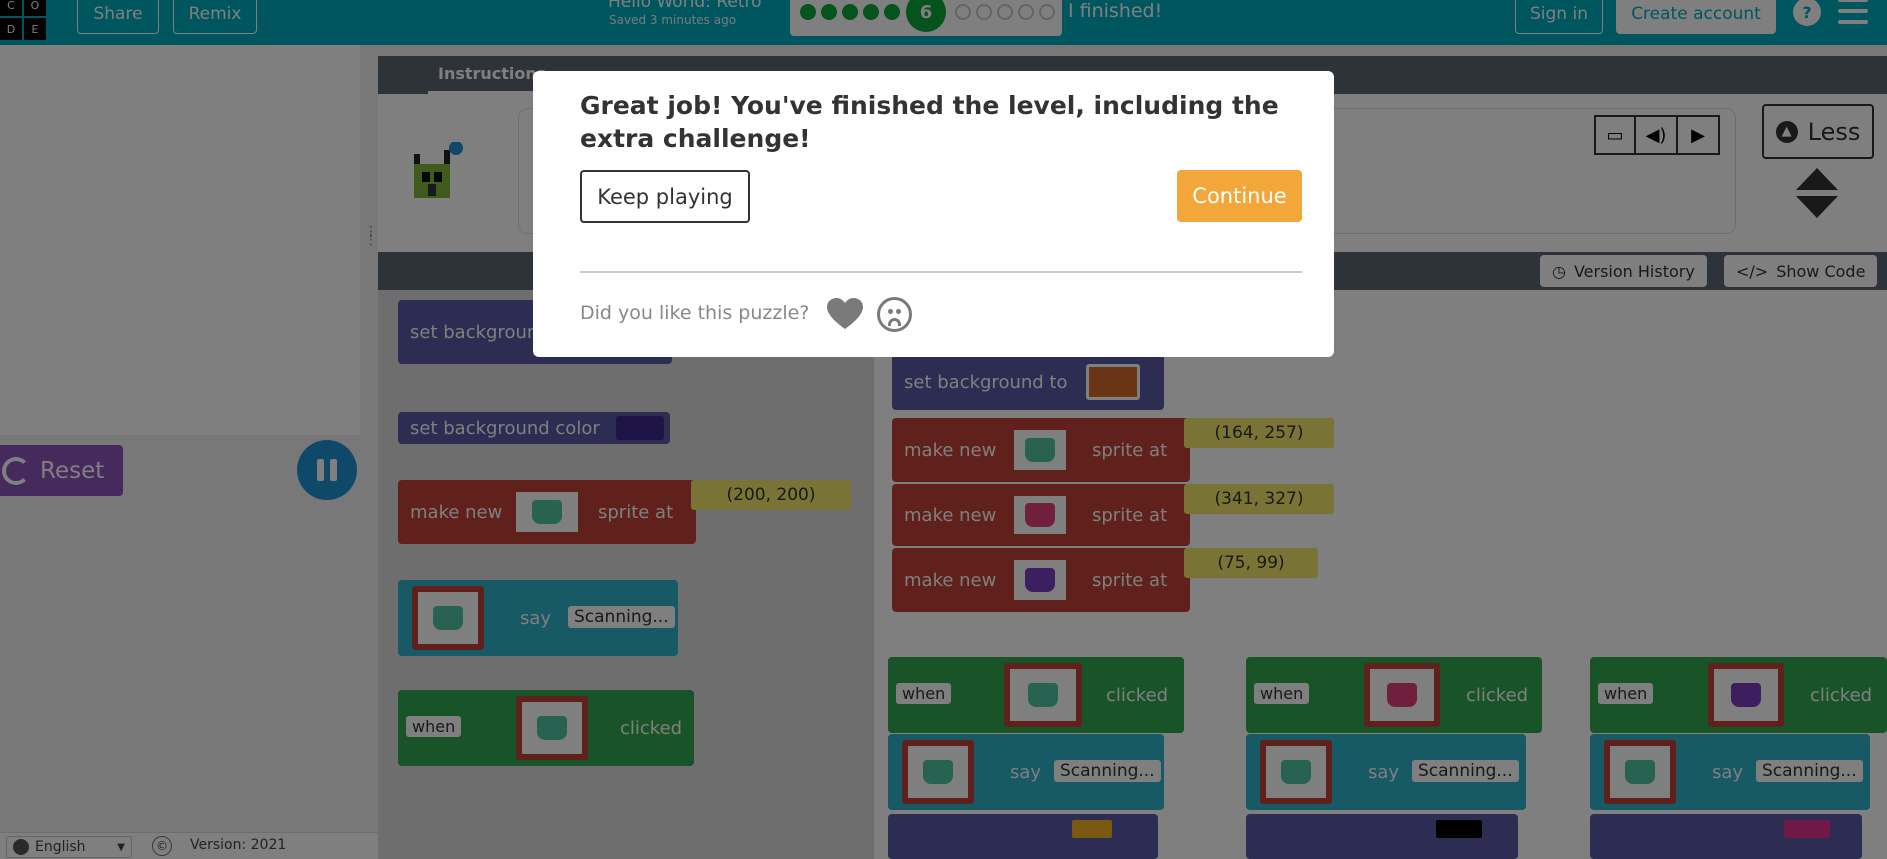  What do you see at coordinates (894, 314) in the screenshot?
I see `frown-icon` at bounding box center [894, 314].